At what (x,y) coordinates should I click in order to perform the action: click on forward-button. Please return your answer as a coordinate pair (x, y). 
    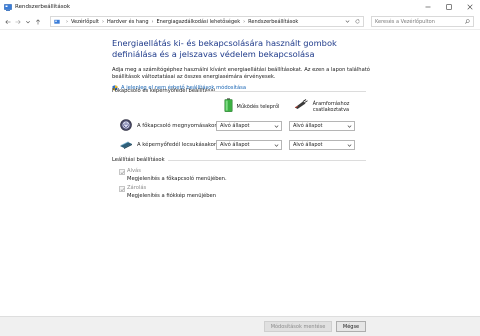
    Looking at the image, I should click on (18, 22).